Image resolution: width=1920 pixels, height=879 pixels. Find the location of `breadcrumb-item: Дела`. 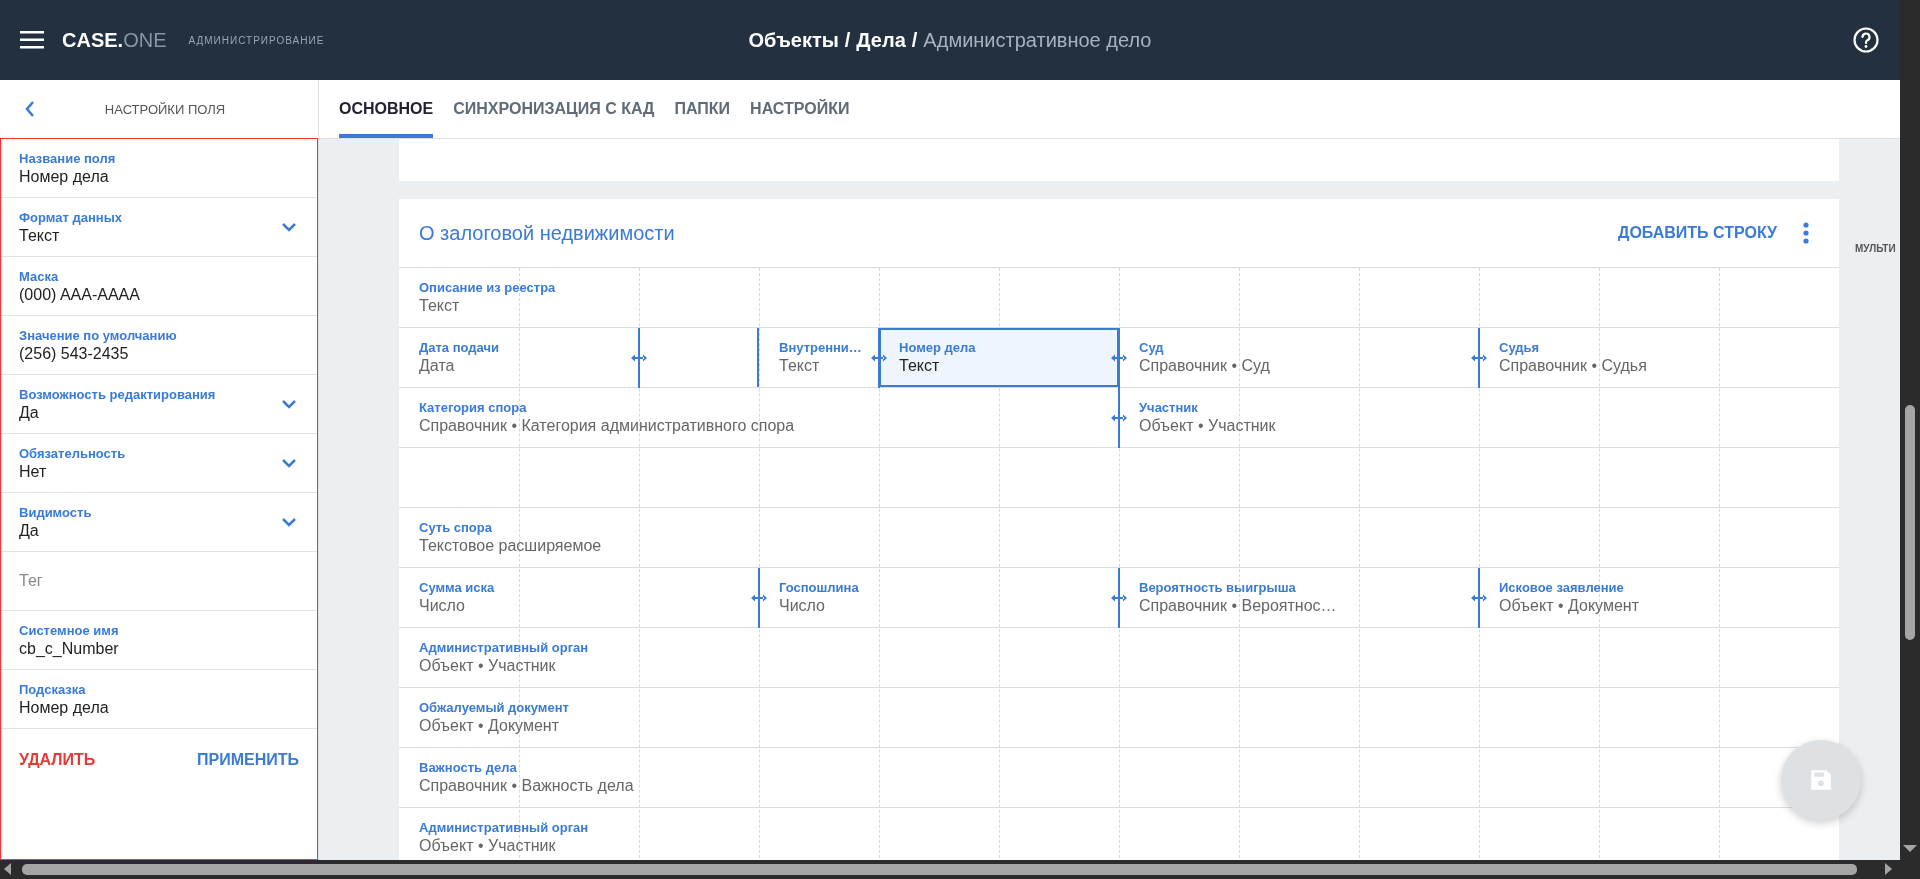

breadcrumb-item: Дела is located at coordinates (881, 40).